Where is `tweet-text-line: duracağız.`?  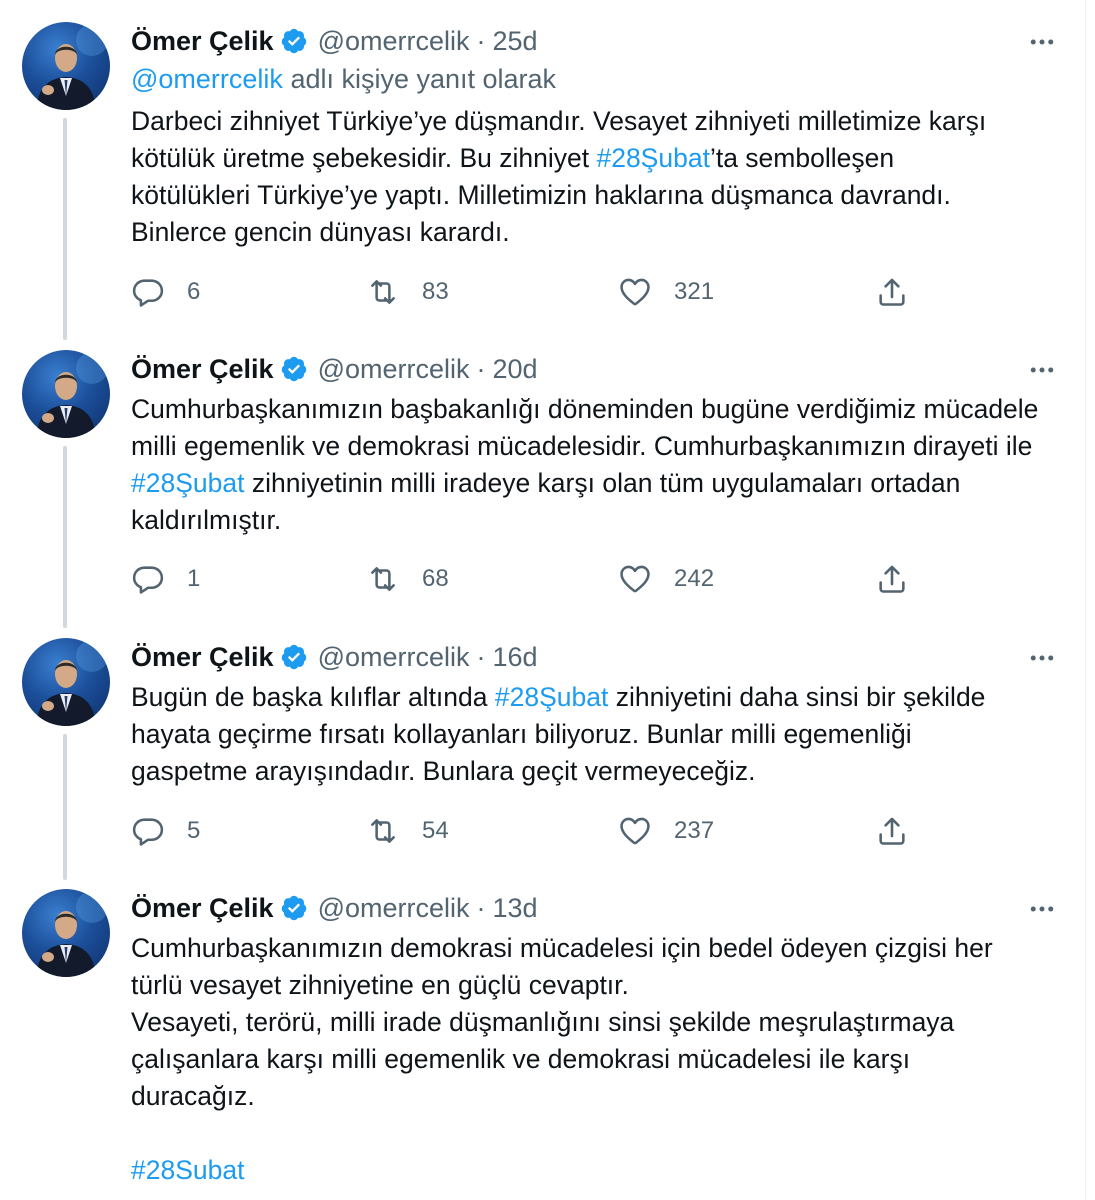 tweet-text-line: duracağız. is located at coordinates (598, 1096).